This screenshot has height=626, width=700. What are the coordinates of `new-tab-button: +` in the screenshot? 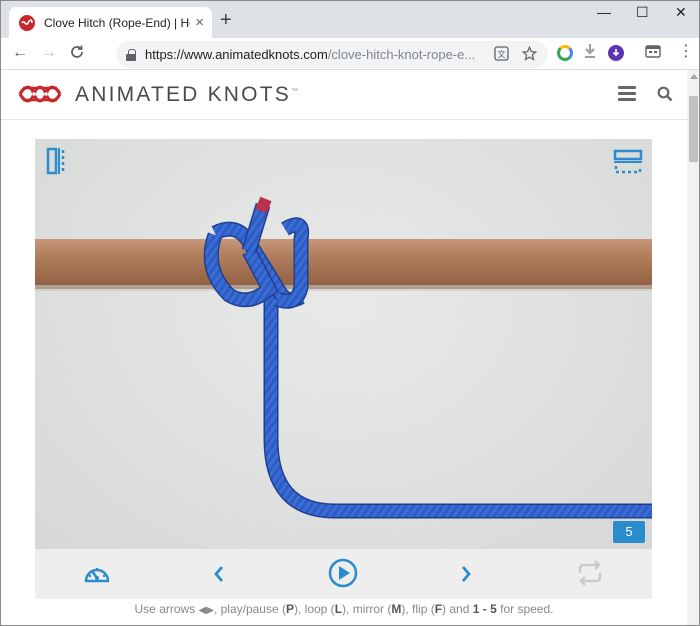 It's located at (226, 20).